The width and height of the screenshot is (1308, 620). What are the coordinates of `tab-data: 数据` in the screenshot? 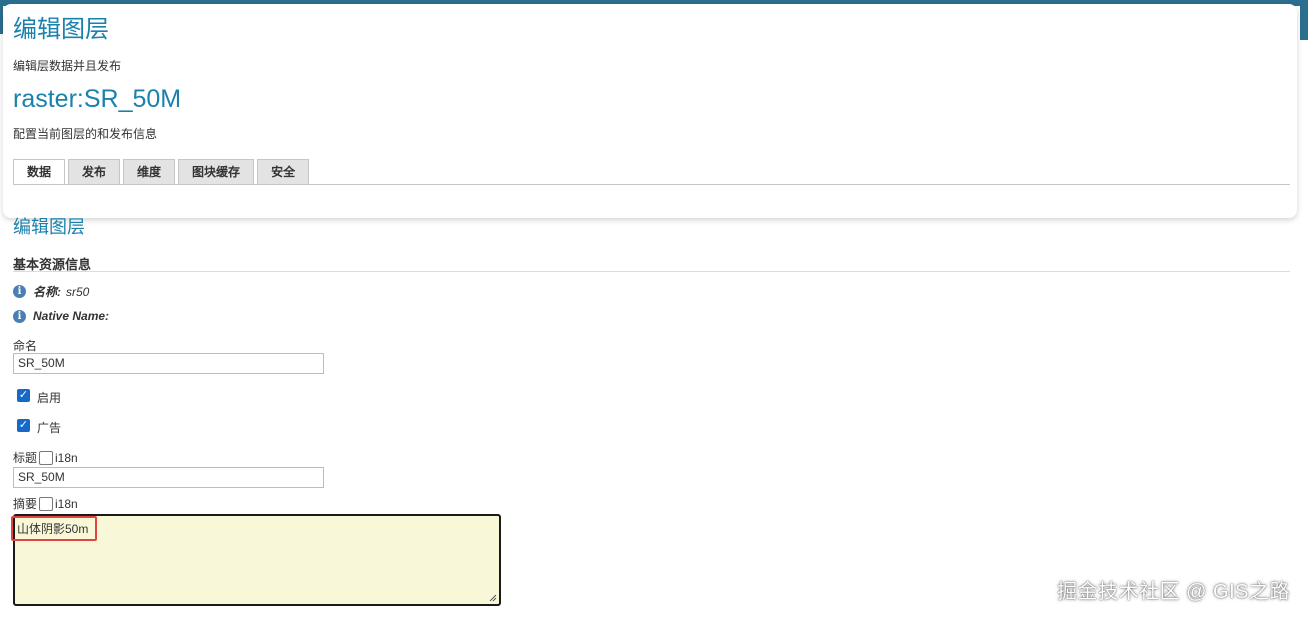 It's located at (39, 172).